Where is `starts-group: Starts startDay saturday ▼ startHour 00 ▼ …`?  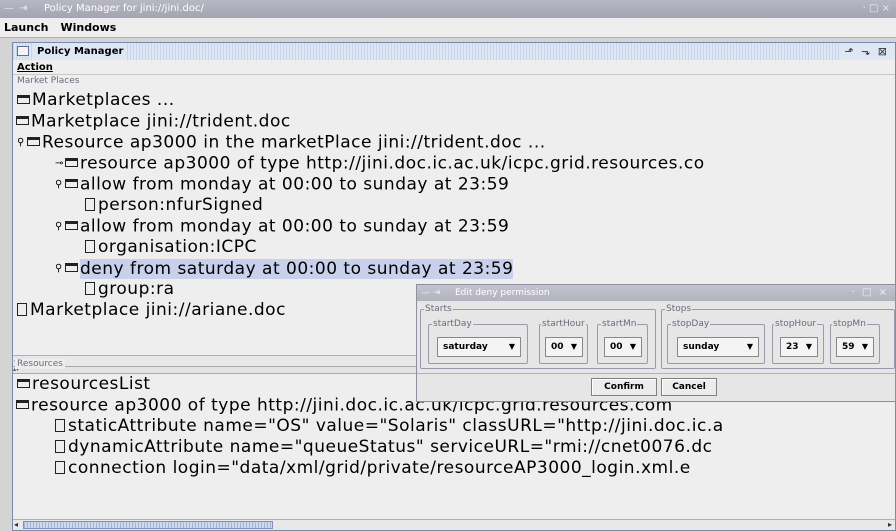 starts-group: Starts startDay saturday ▼ startHour 00 ▼ … is located at coordinates (538, 336).